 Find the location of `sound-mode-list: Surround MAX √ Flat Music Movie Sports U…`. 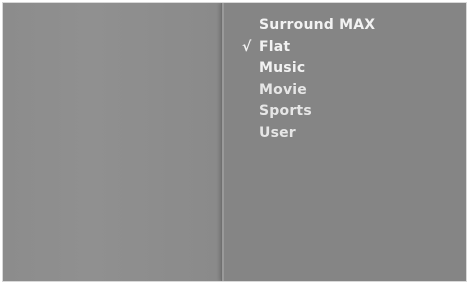

sound-mode-list: Surround MAX √ Flat Music Movie Sports U… is located at coordinates (298, 79).